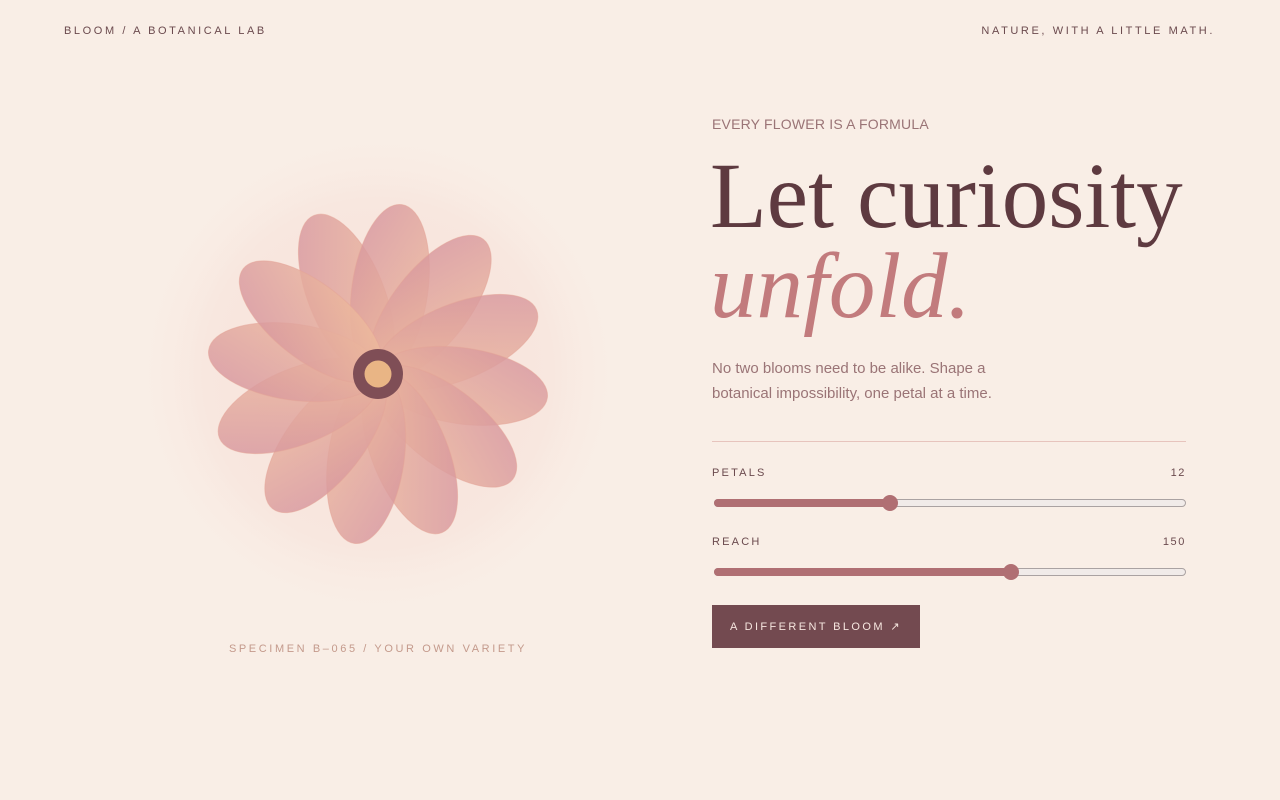 The height and width of the screenshot is (800, 1280). I want to click on petals-slider, so click(950, 503).